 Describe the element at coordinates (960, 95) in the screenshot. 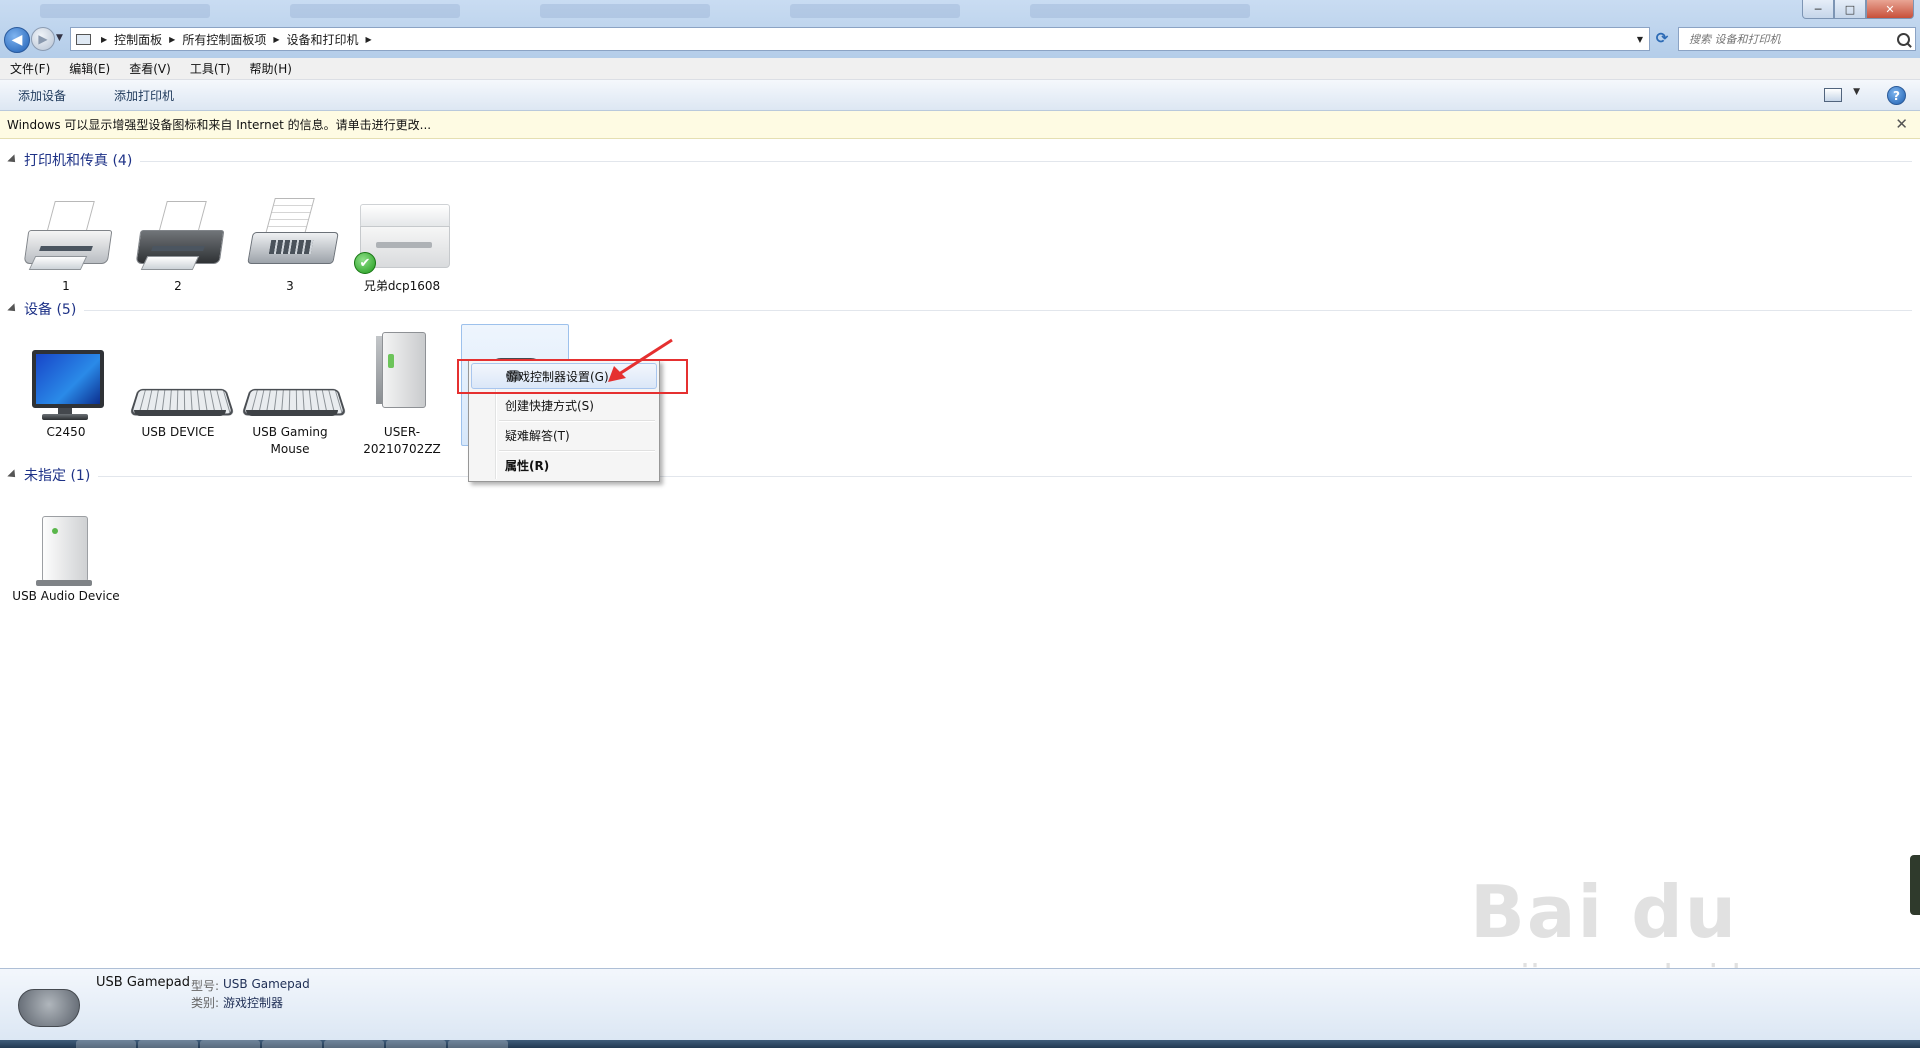

I see `command-bar: 添加设备 添加打印机 ▼ ?` at that location.